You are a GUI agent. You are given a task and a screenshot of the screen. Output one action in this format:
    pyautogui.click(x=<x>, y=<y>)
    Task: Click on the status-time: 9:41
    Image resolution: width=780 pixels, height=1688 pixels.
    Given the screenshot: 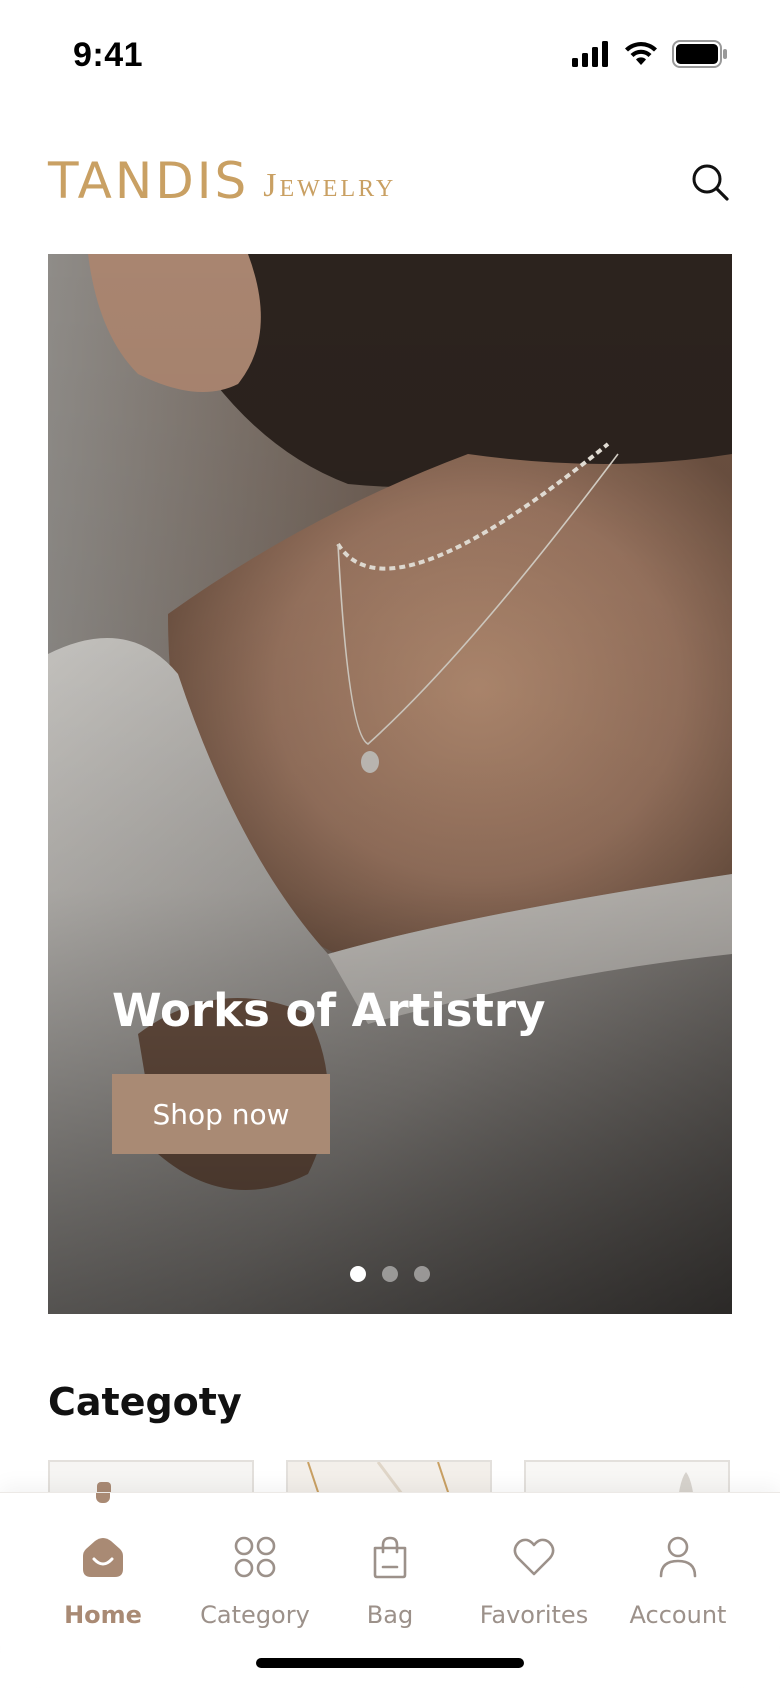 What is the action you would take?
    pyautogui.click(x=108, y=55)
    